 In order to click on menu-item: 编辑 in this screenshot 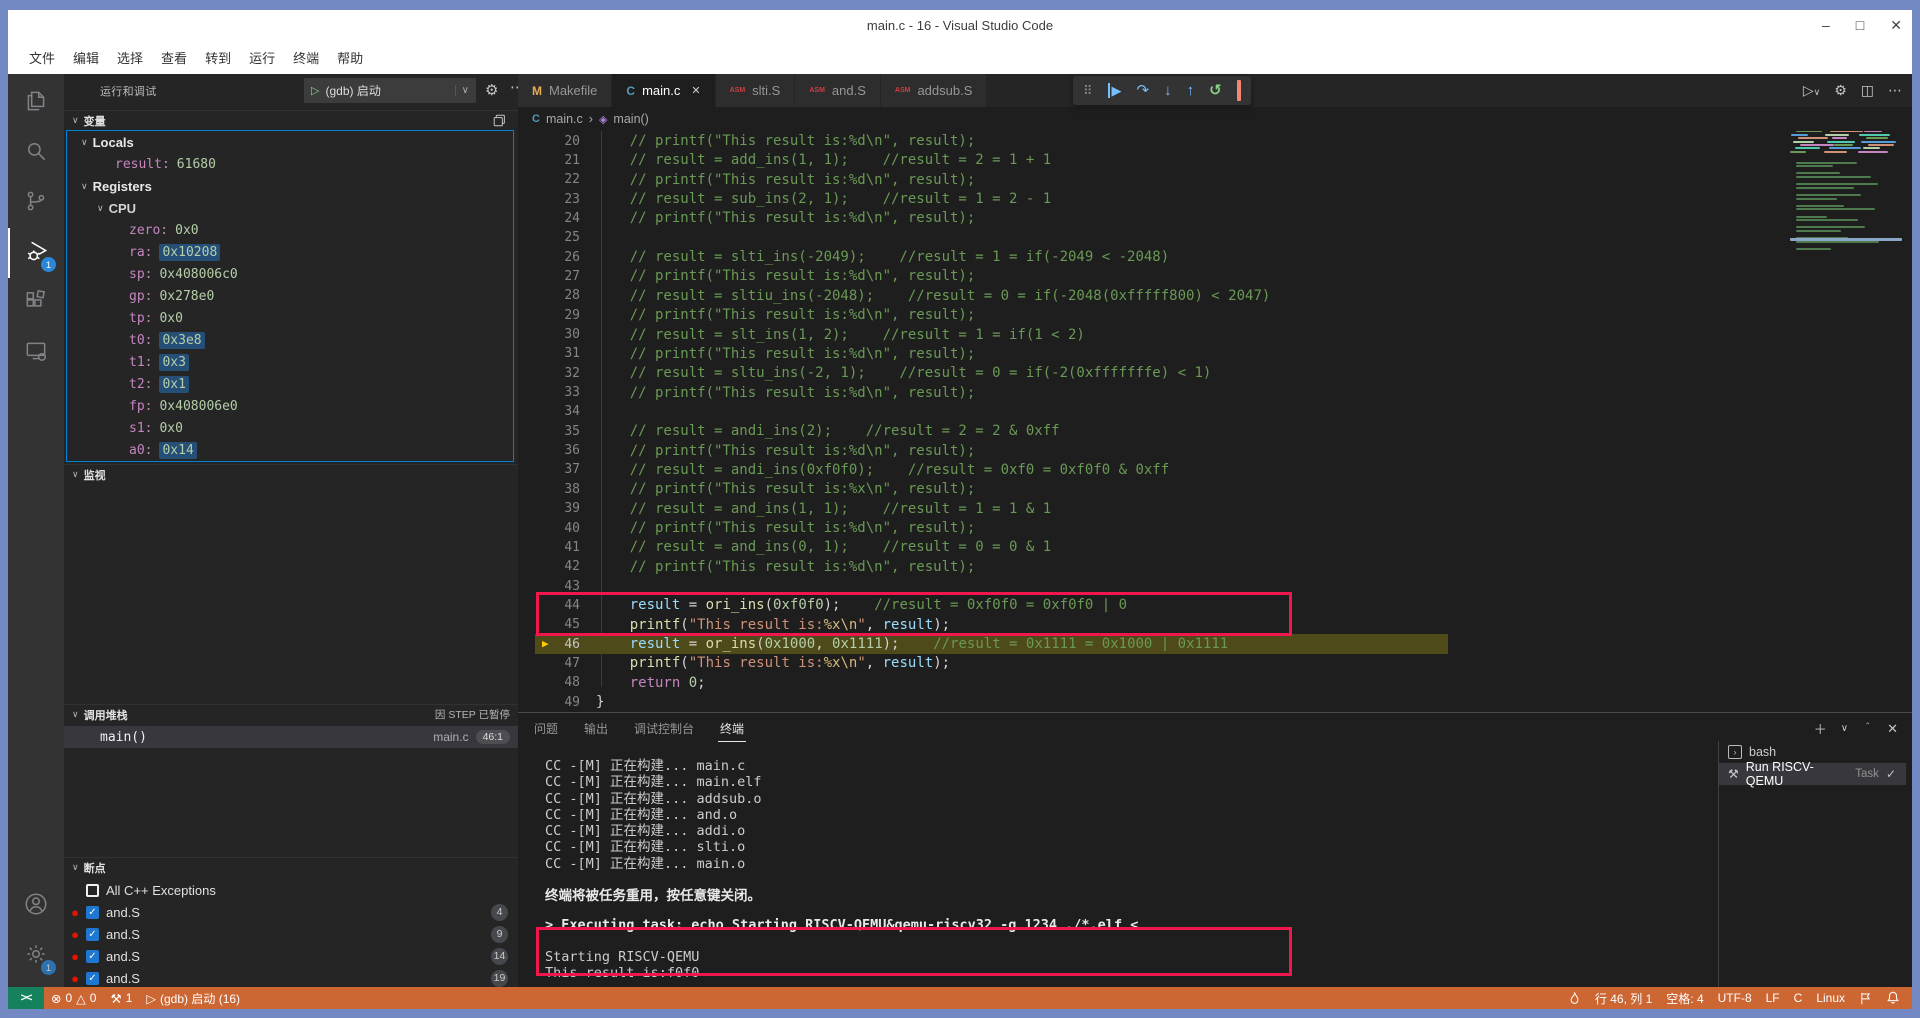, I will do `click(86, 57)`.